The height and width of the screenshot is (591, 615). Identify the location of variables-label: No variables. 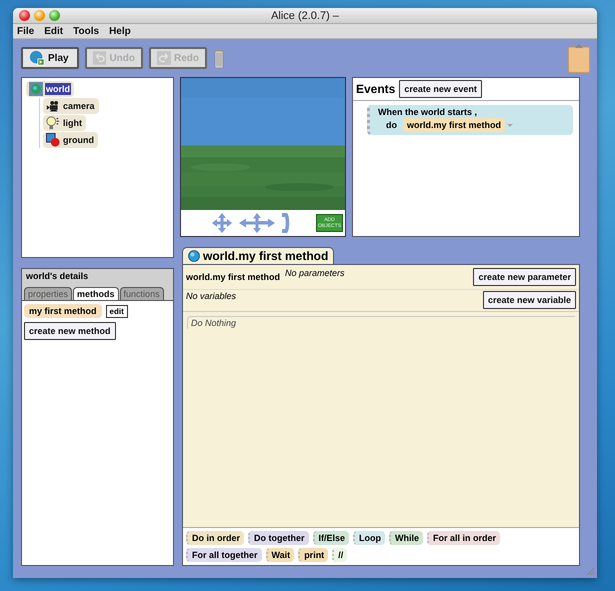
(211, 296).